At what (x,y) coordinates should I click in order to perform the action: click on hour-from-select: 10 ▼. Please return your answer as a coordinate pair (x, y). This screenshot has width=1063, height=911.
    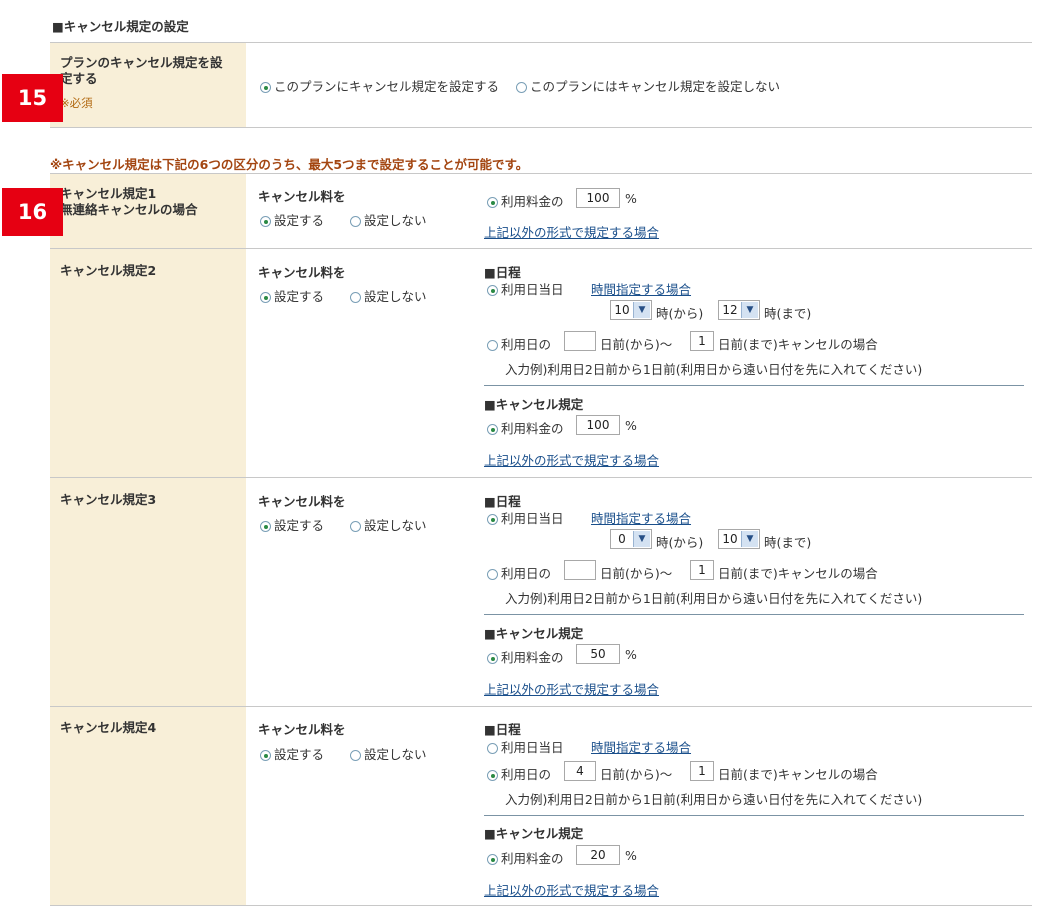
    Looking at the image, I should click on (631, 310).